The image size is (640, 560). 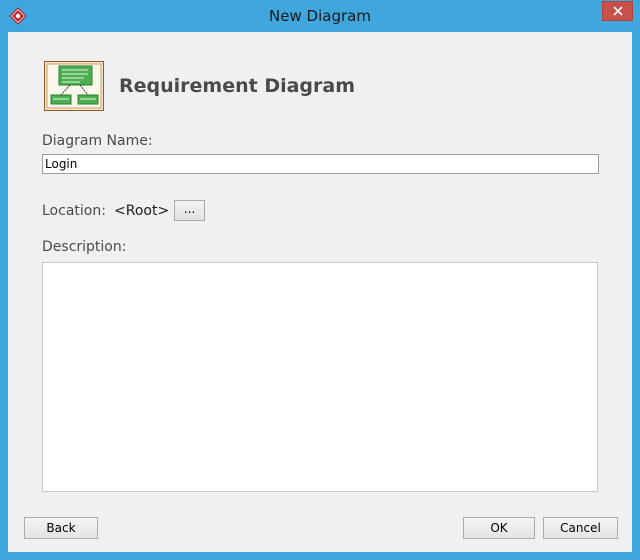 What do you see at coordinates (61, 528) in the screenshot?
I see `back-button: Back` at bounding box center [61, 528].